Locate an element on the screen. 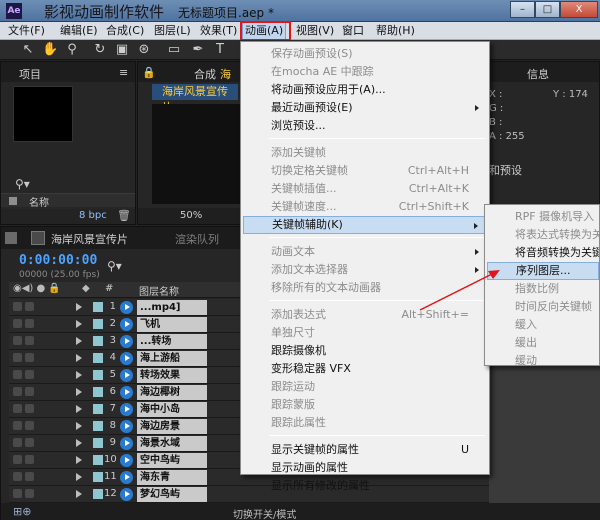 This screenshot has height=520, width=600. minimize-button: – is located at coordinates (522, 9).